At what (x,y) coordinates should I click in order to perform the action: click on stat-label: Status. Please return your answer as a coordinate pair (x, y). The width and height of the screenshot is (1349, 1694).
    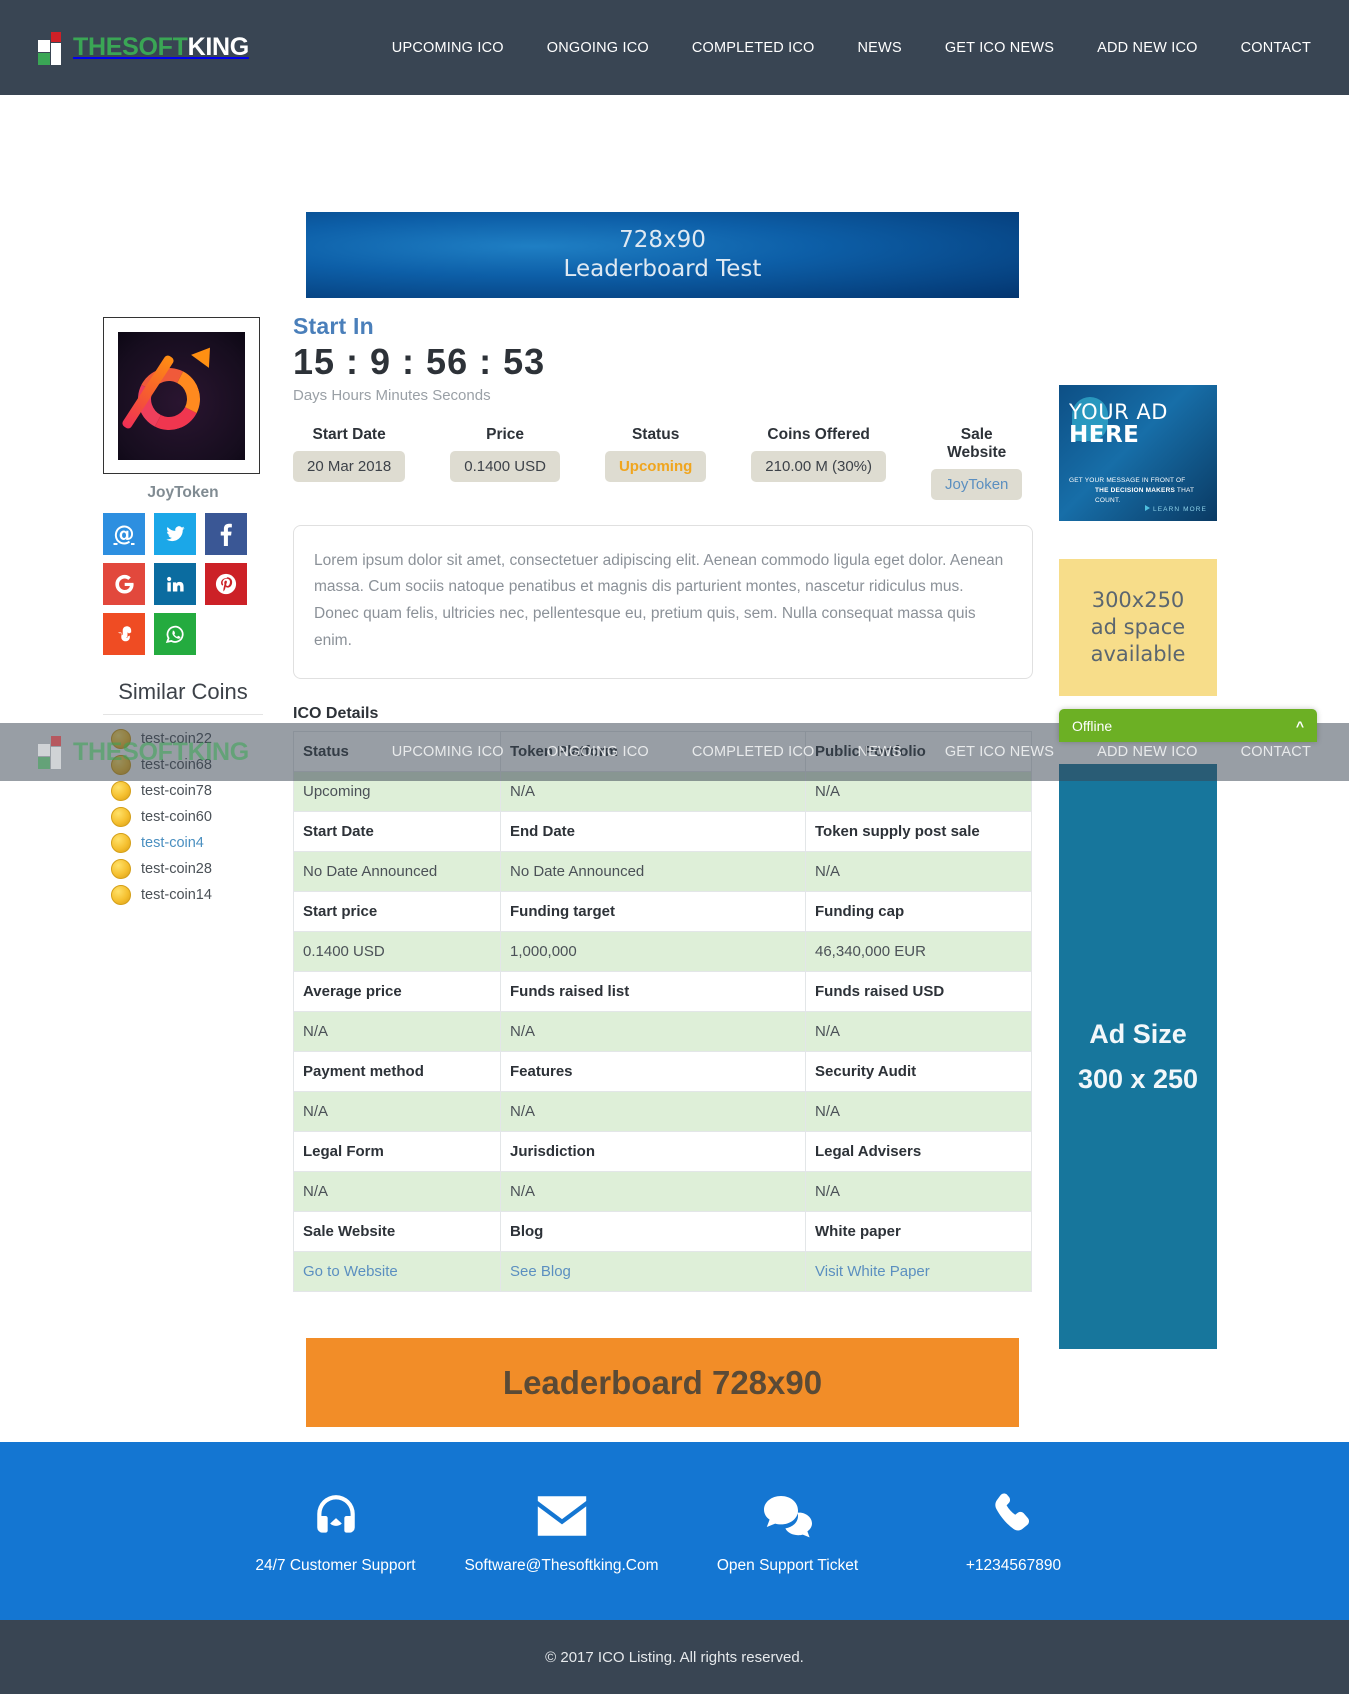
    Looking at the image, I should click on (655, 434).